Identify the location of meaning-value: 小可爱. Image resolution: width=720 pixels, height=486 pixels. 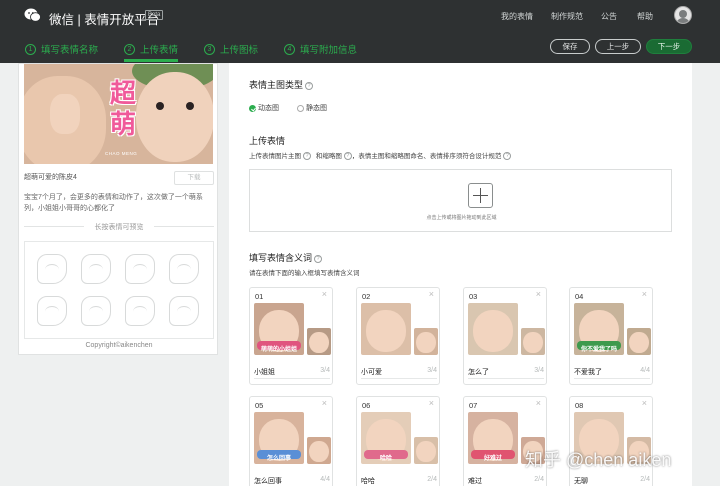
(371, 372).